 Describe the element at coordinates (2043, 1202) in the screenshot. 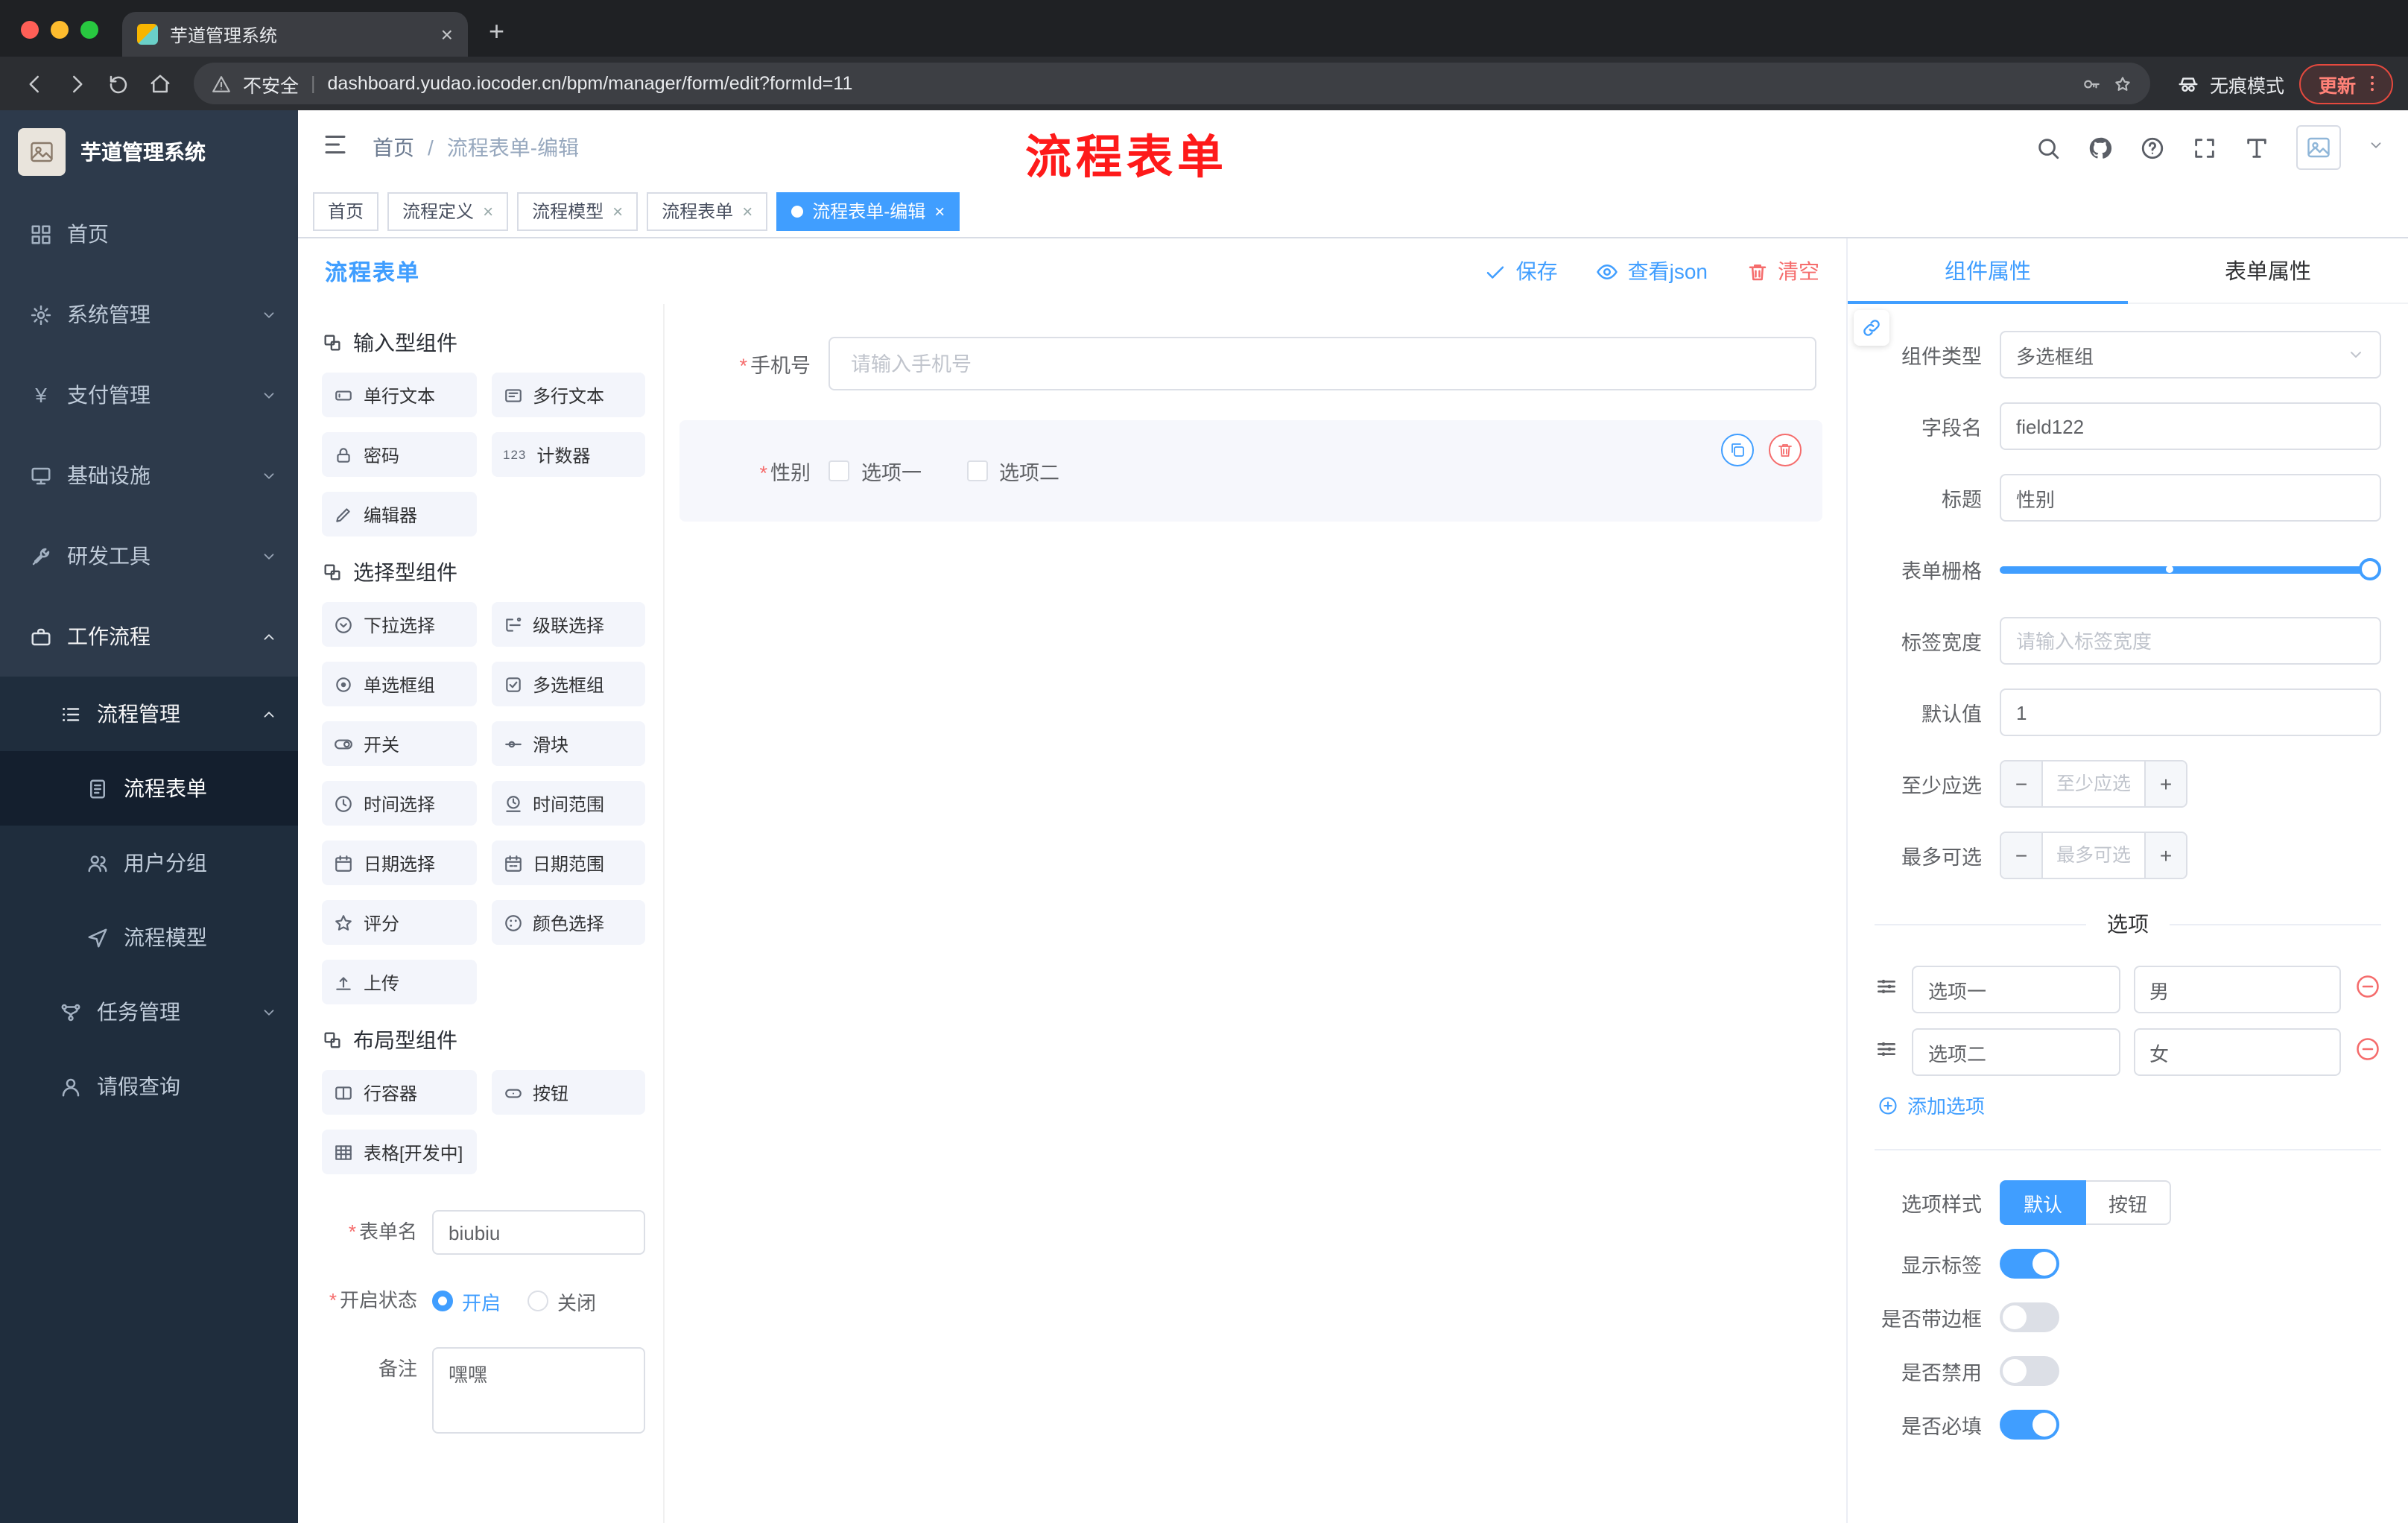

I see `style-default-button: 默认` at that location.